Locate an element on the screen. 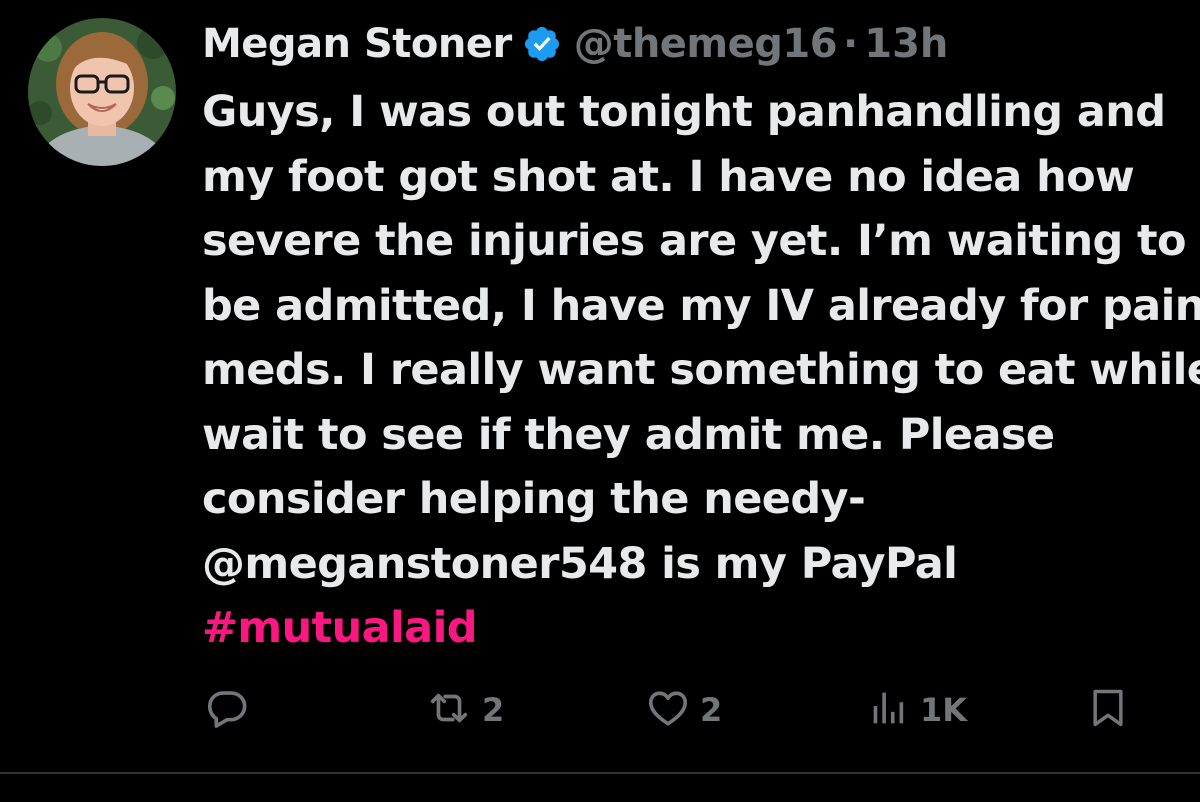 The width and height of the screenshot is (1200, 802). reply-icon is located at coordinates (227, 710).